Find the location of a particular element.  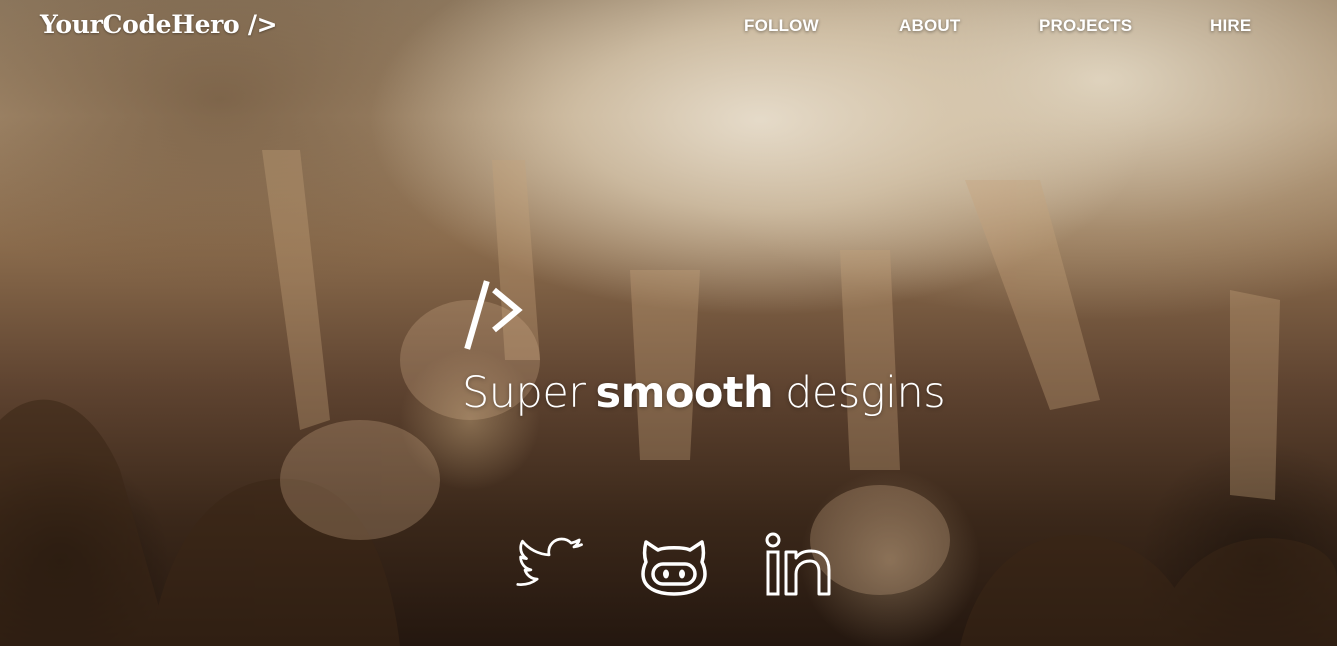

linkedin-link is located at coordinates (798, 564).